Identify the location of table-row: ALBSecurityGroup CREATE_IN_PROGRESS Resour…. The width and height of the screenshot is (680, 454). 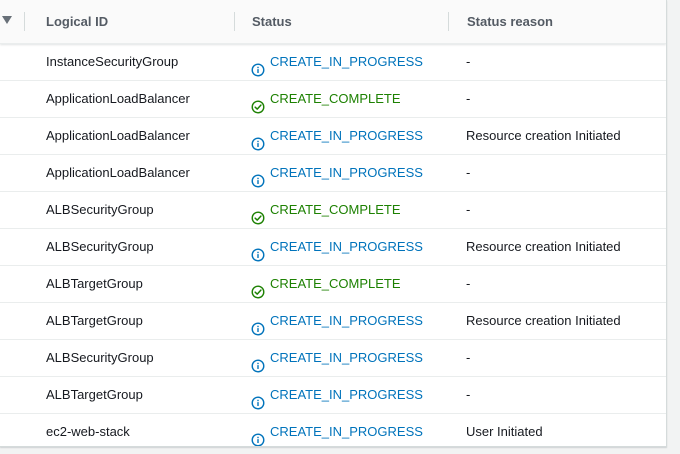
(333, 247).